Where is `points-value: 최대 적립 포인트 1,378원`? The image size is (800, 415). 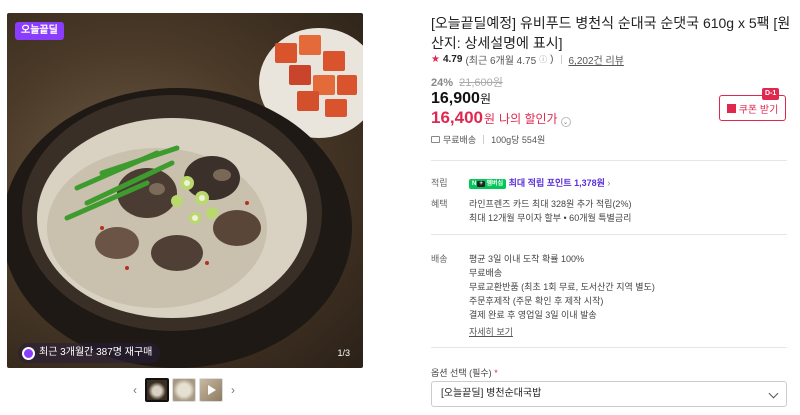
points-value: 최대 적립 포인트 1,378원 is located at coordinates (556, 183).